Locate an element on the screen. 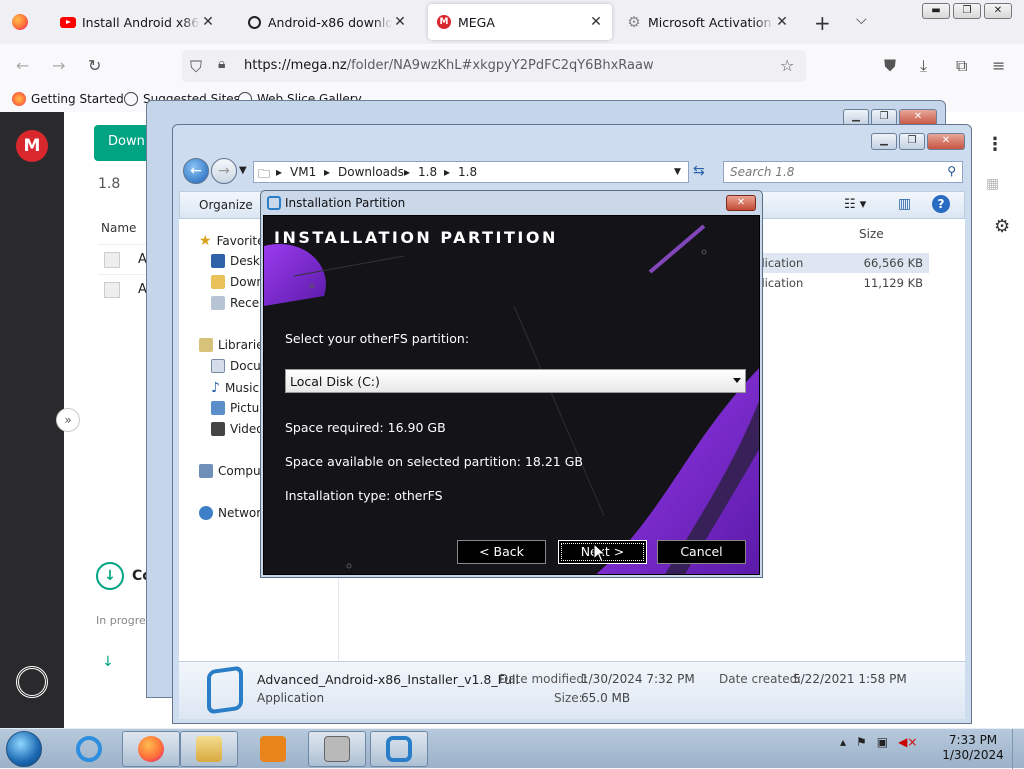  column-header-name: Name is located at coordinates (118, 228).